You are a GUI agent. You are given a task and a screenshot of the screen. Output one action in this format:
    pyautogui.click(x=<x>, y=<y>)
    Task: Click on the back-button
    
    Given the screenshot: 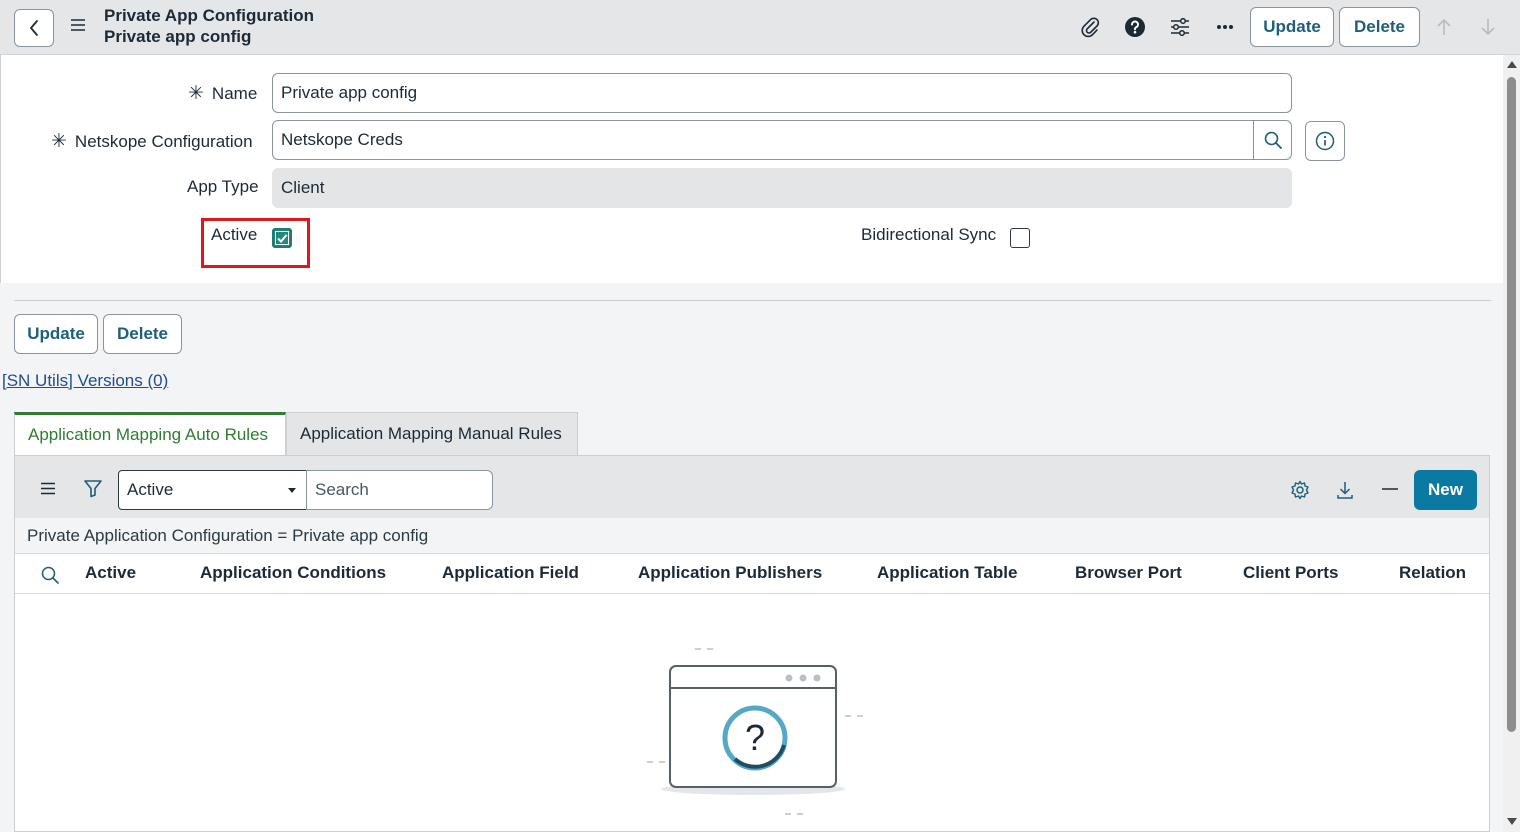 What is the action you would take?
    pyautogui.click(x=34, y=28)
    